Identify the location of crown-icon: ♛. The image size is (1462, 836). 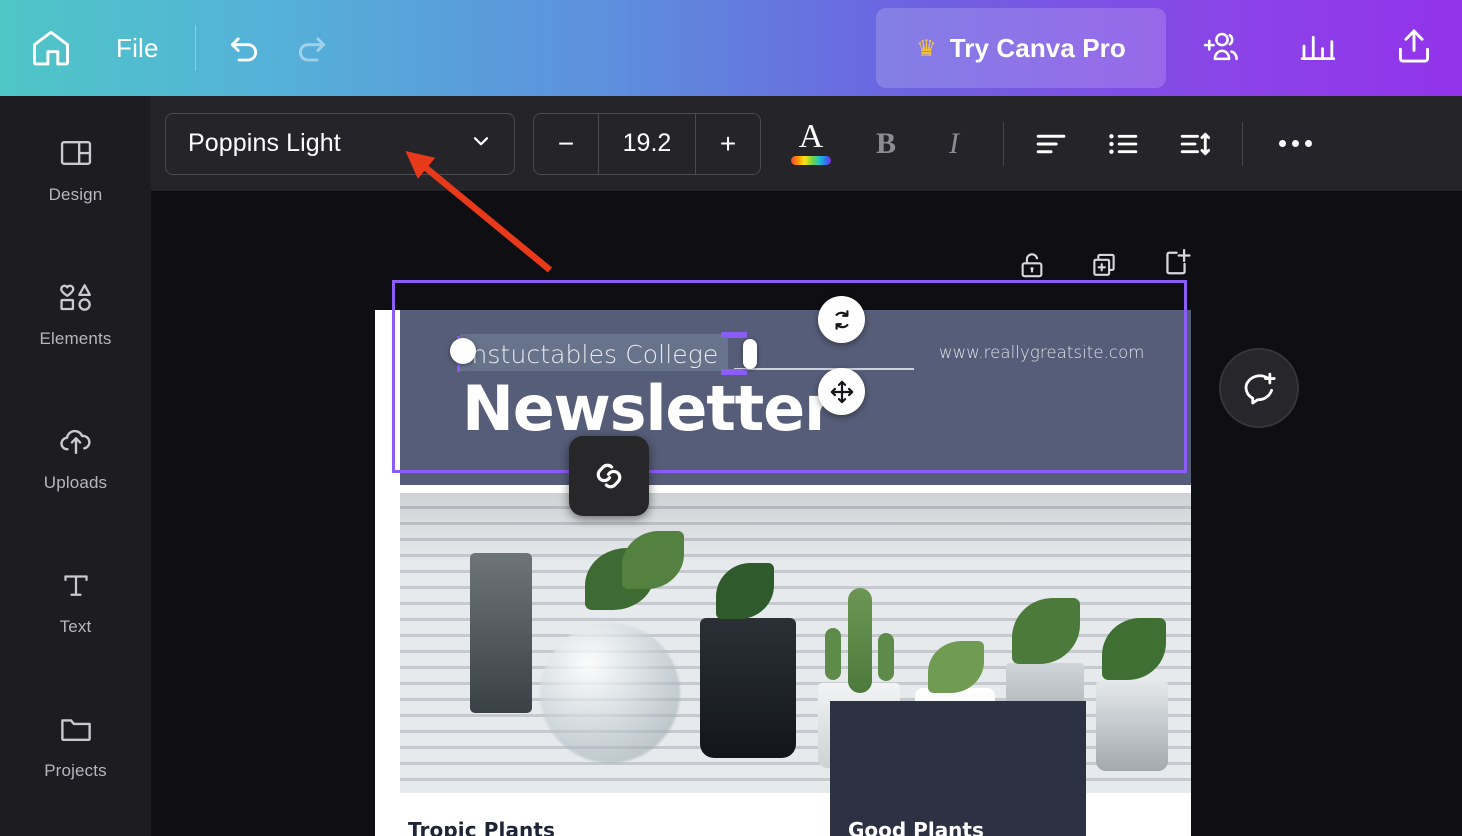
(926, 47).